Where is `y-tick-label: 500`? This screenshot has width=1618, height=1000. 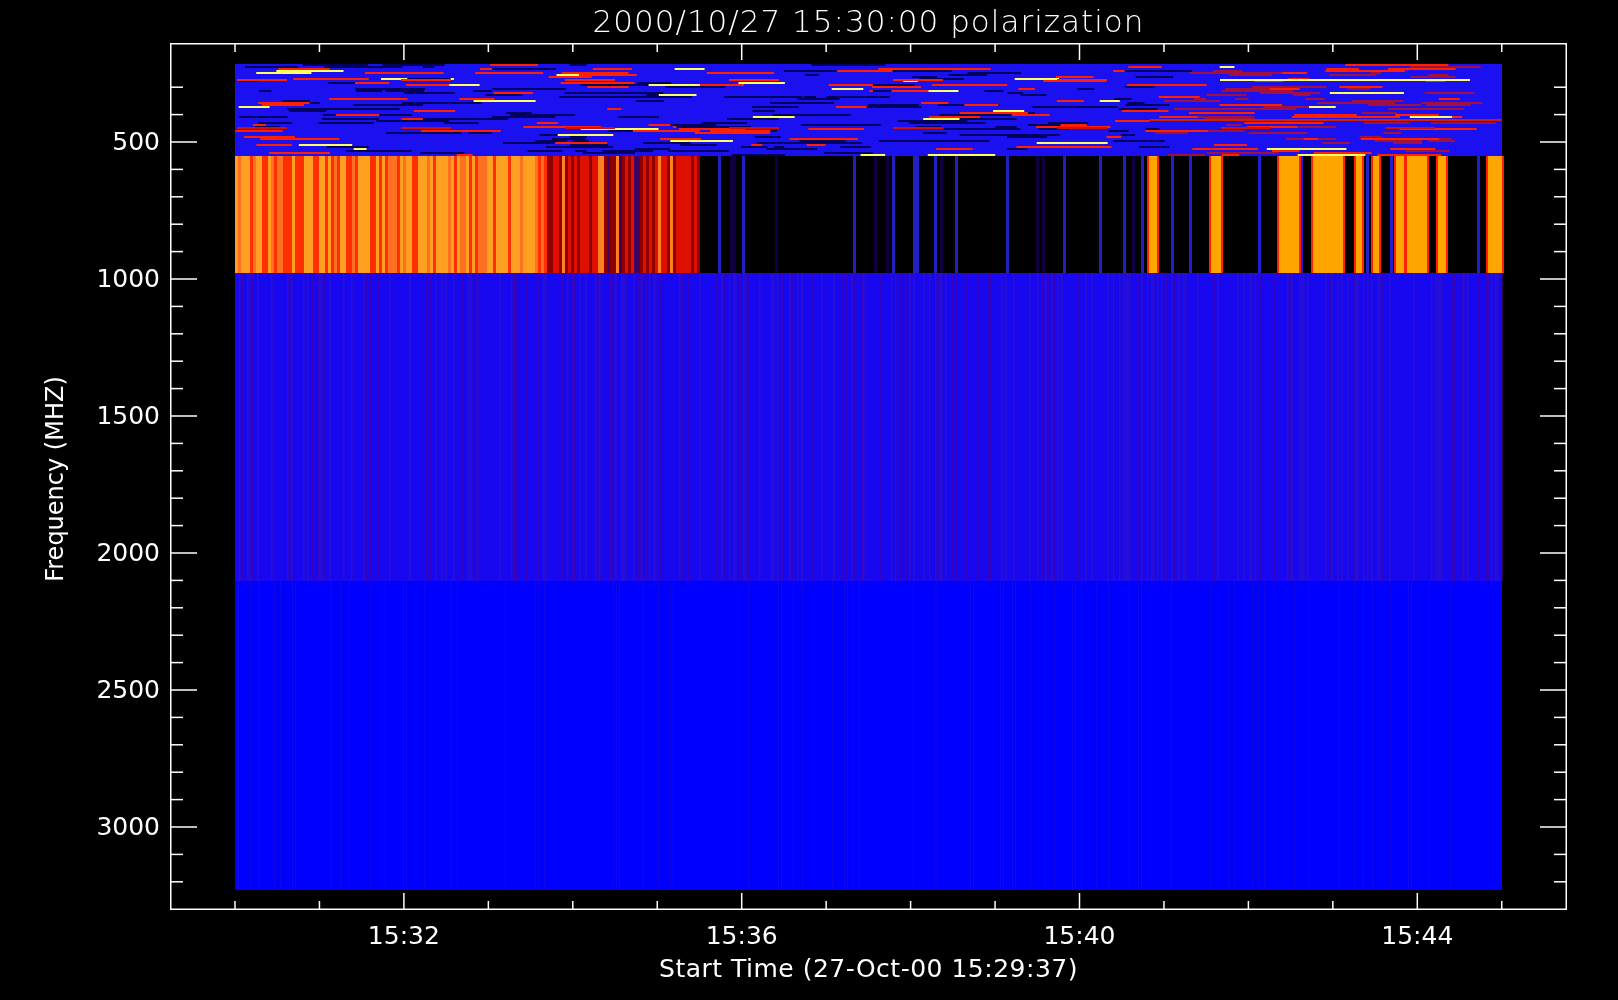
y-tick-label: 500 is located at coordinates (136, 142).